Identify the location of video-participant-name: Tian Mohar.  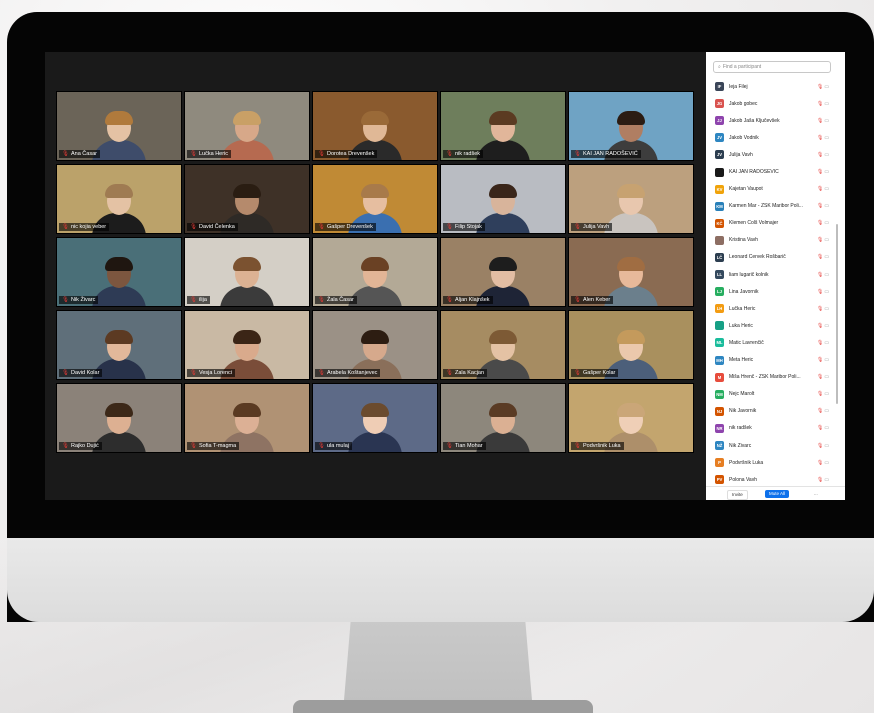
(468, 446).